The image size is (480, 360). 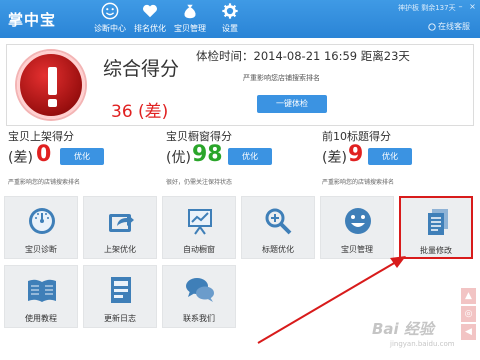 What do you see at coordinates (120, 249) in the screenshot?
I see `tile-label: 上架优化` at bounding box center [120, 249].